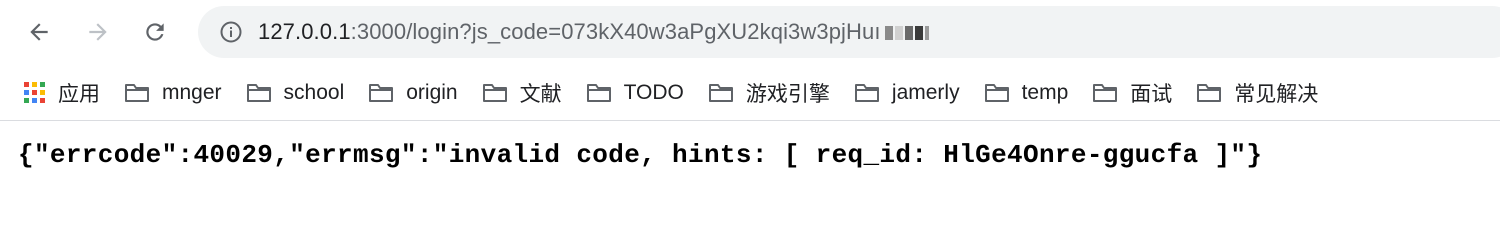 Image resolution: width=1500 pixels, height=241 pixels. Describe the element at coordinates (35, 93) in the screenshot. I see `apps-grid-icon` at that location.